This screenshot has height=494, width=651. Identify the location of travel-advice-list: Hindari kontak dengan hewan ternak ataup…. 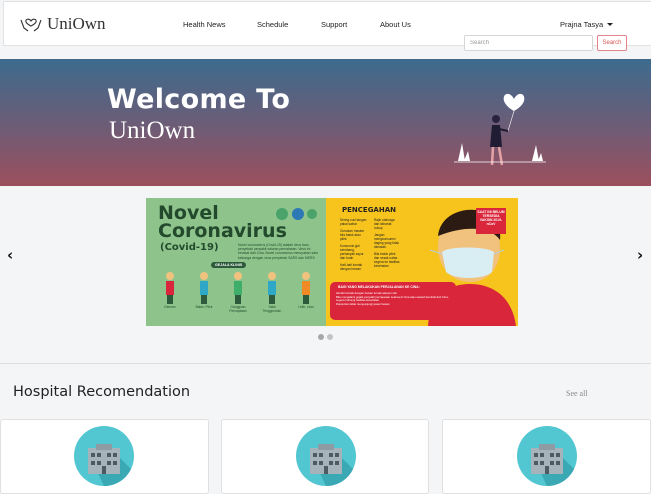
(393, 298).